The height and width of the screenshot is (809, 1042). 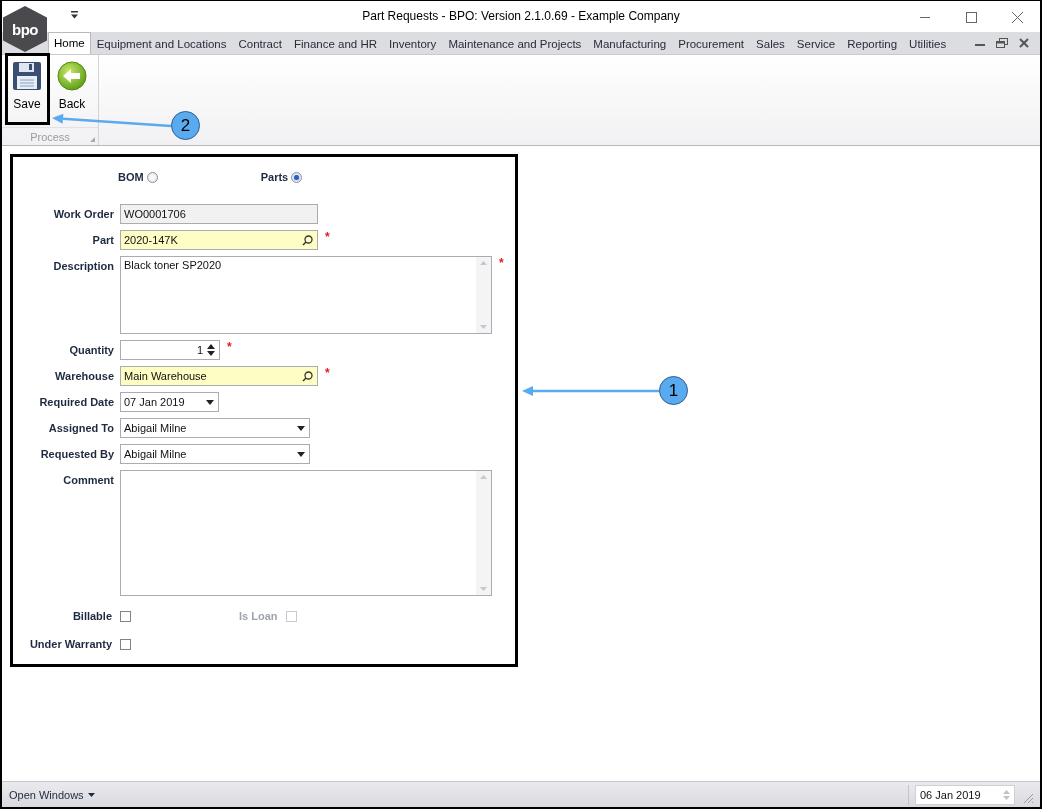 What do you see at coordinates (83, 266) in the screenshot?
I see `field-label: Description` at bounding box center [83, 266].